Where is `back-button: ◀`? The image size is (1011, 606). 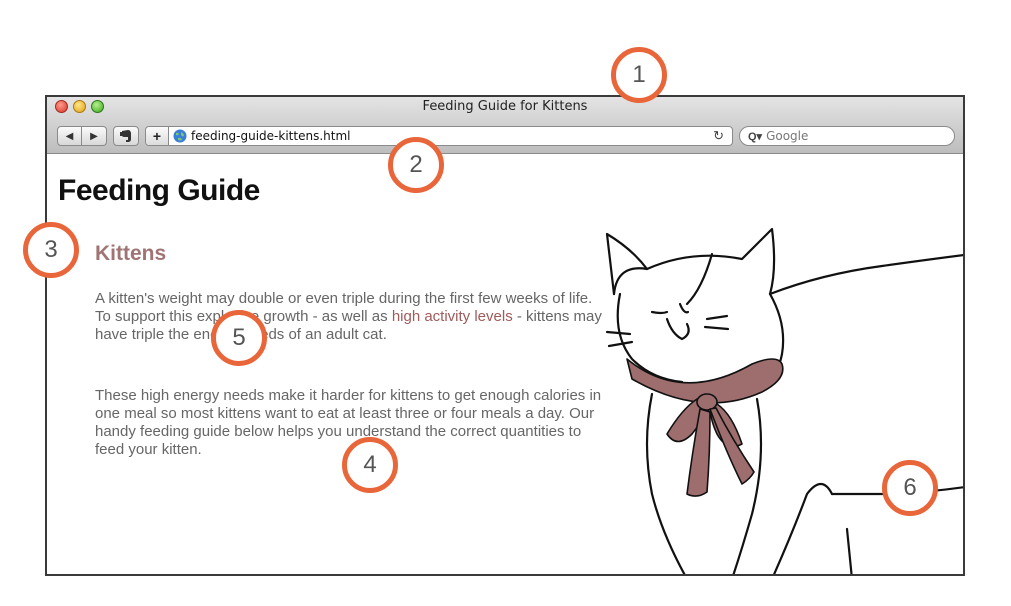 back-button: ◀ is located at coordinates (69, 136).